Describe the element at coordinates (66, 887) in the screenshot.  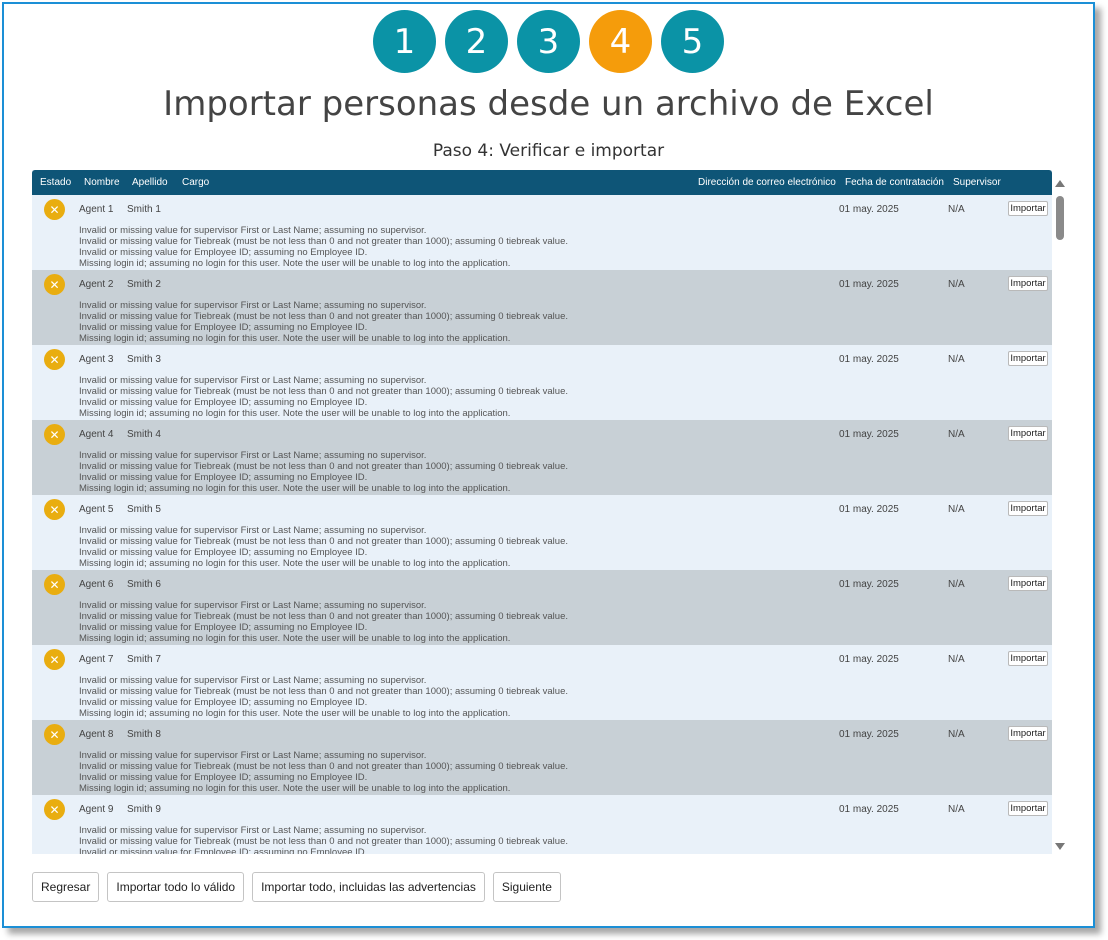
I see `back-button: Regresar` at that location.